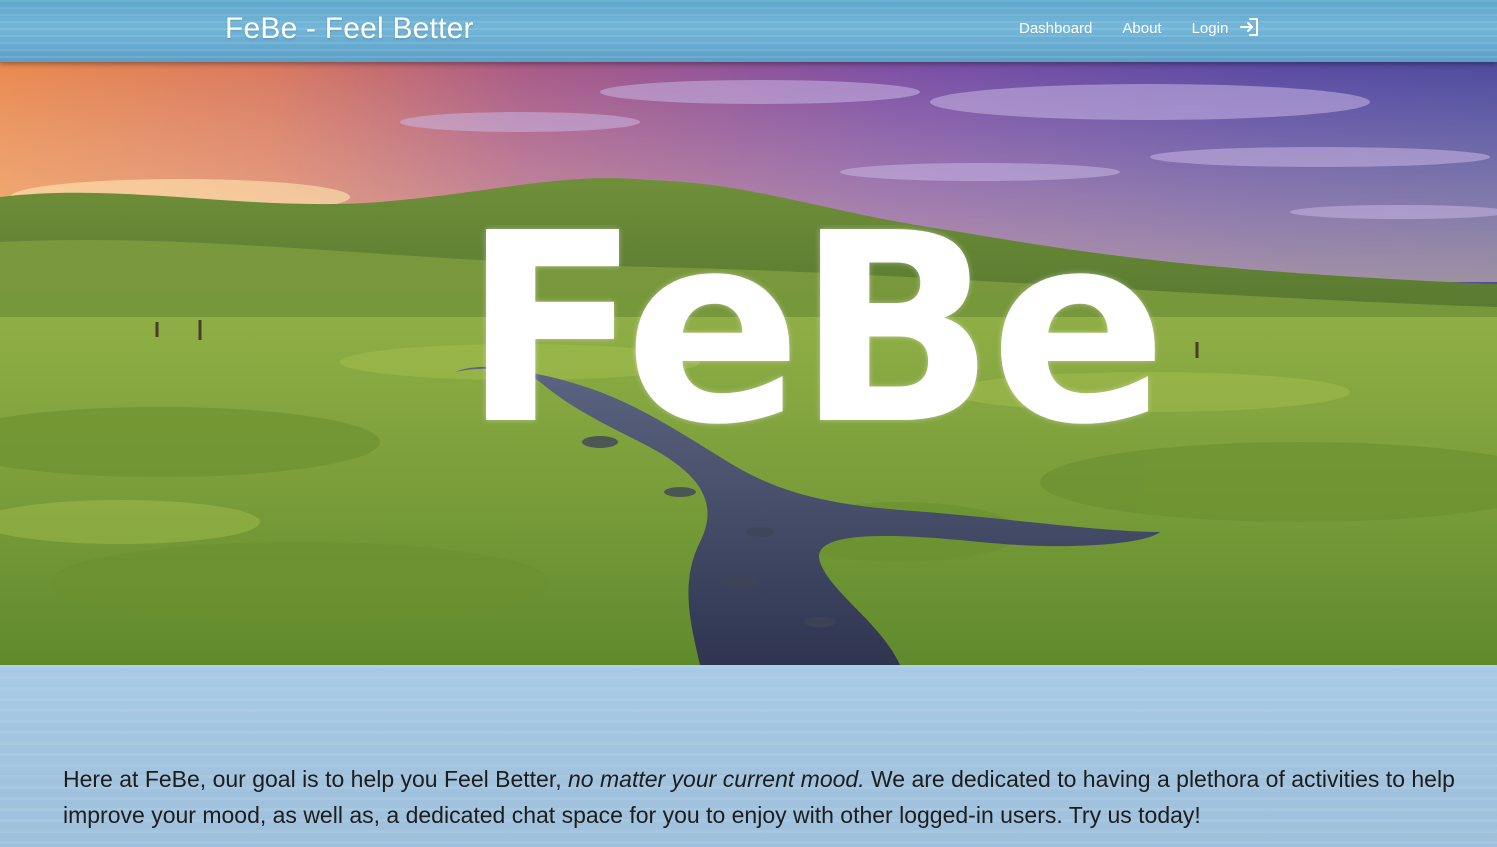 The image size is (1497, 847). I want to click on nav-links: Dashboard About Login, so click(1139, 29).